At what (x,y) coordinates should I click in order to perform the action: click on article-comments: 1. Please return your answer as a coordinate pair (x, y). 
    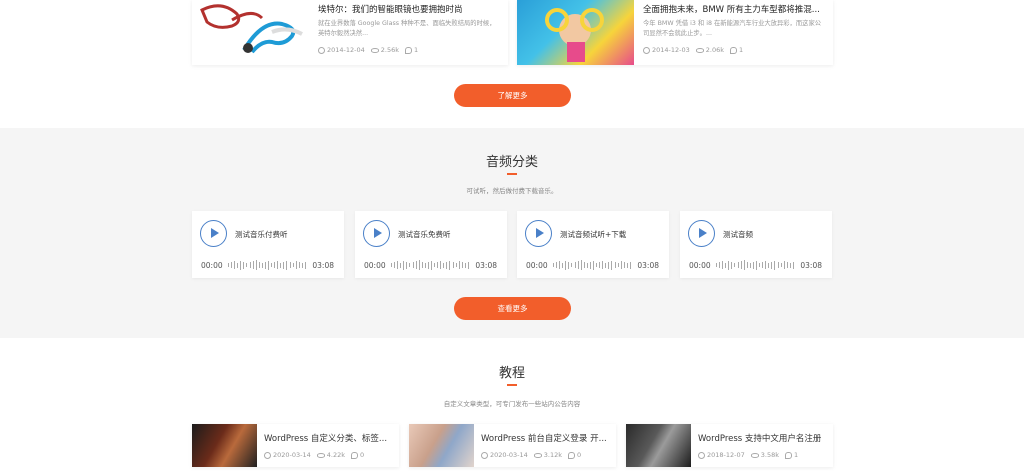
    Looking at the image, I should click on (741, 50).